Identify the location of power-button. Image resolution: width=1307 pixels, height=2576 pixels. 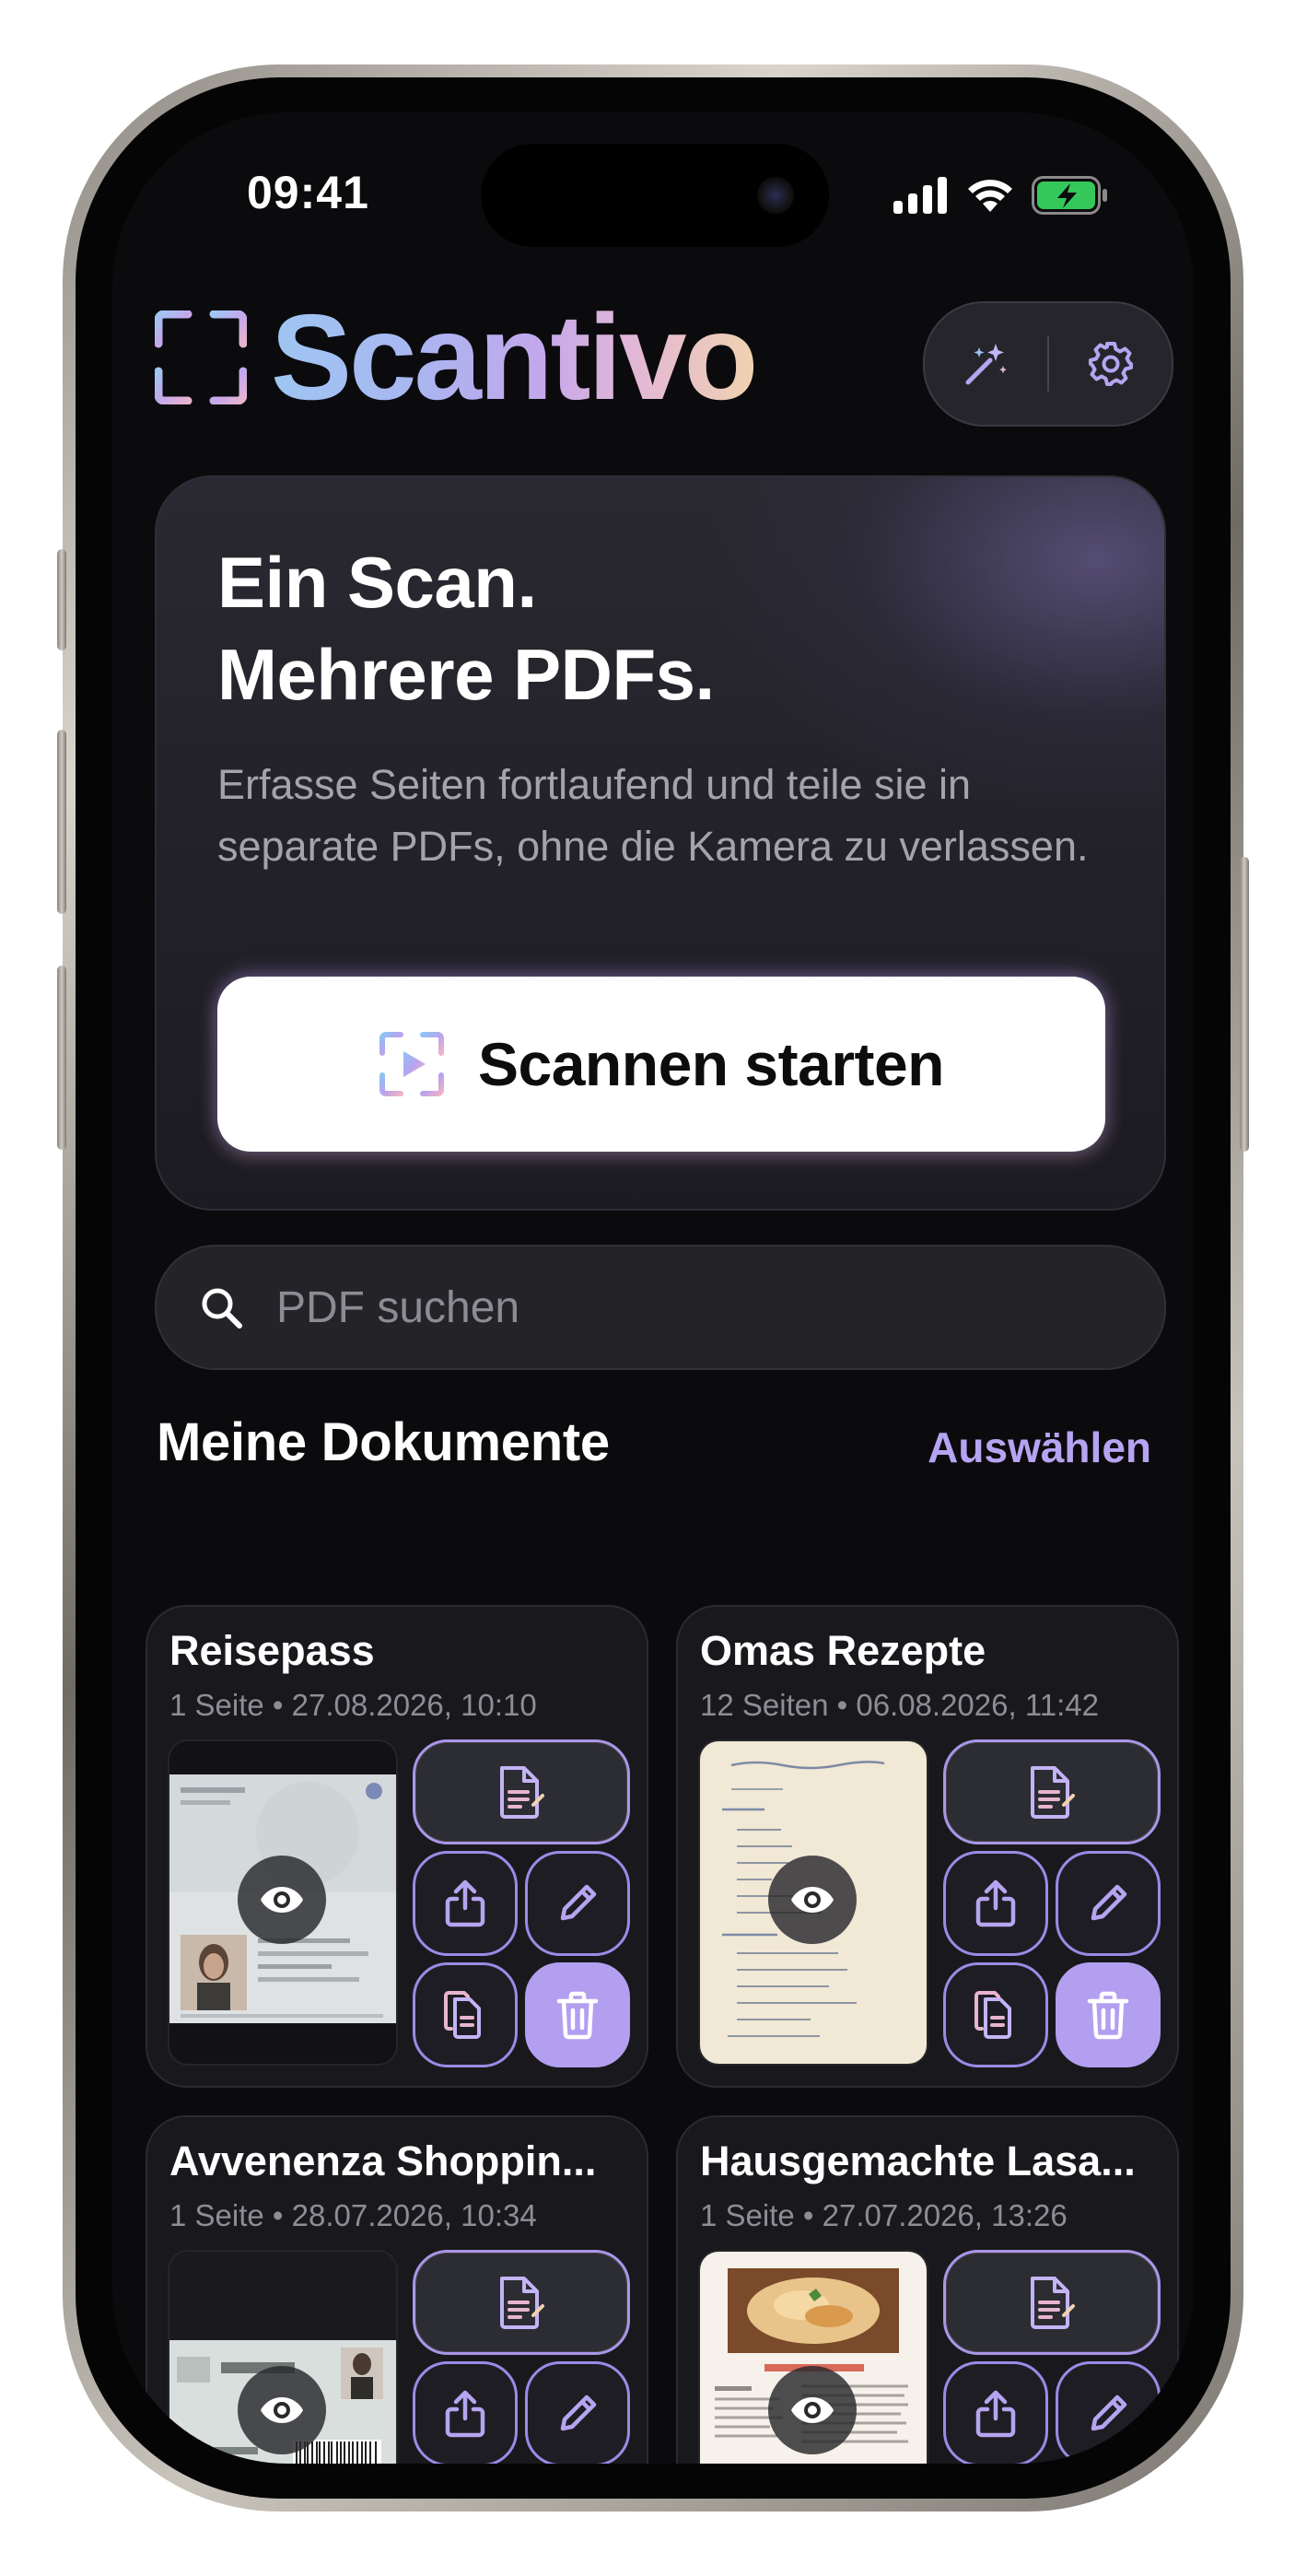
(1245, 1004).